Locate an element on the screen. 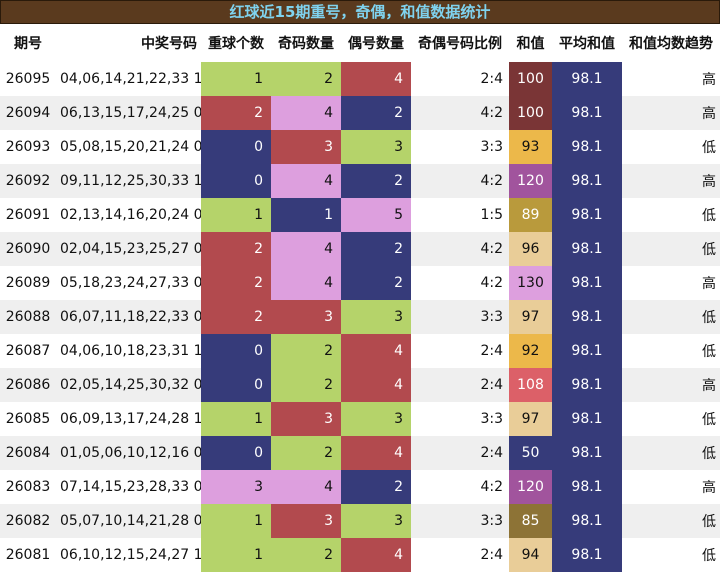  sum-cell: 130 is located at coordinates (530, 283).